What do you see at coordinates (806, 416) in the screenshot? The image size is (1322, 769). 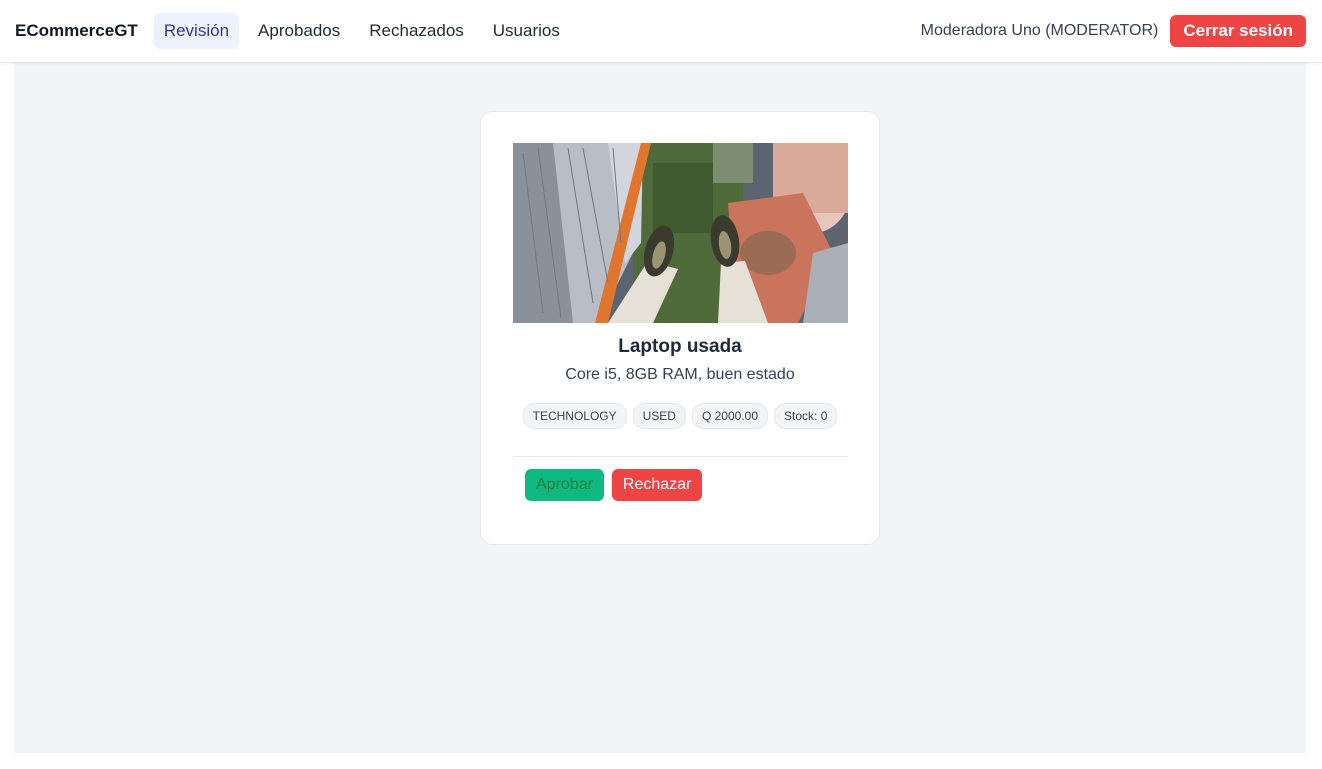 I see `stock-badge: Stock: 0` at bounding box center [806, 416].